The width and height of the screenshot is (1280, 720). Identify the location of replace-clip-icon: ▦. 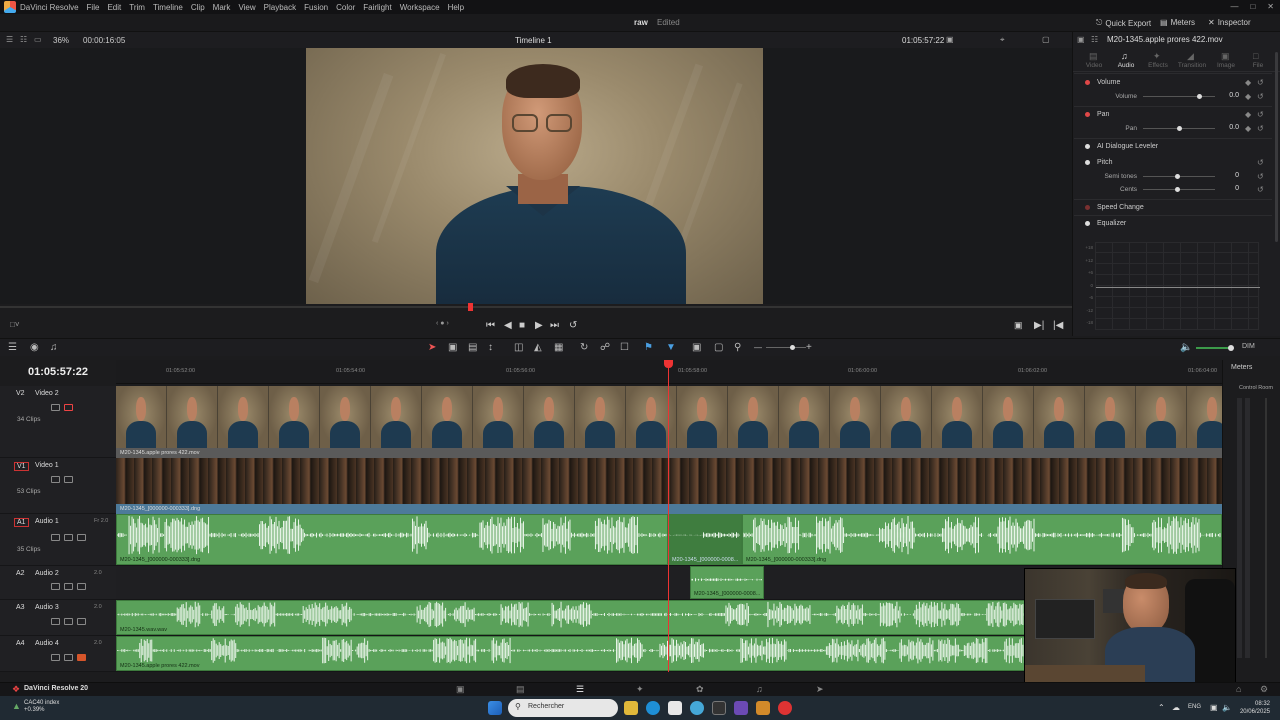
(558, 347).